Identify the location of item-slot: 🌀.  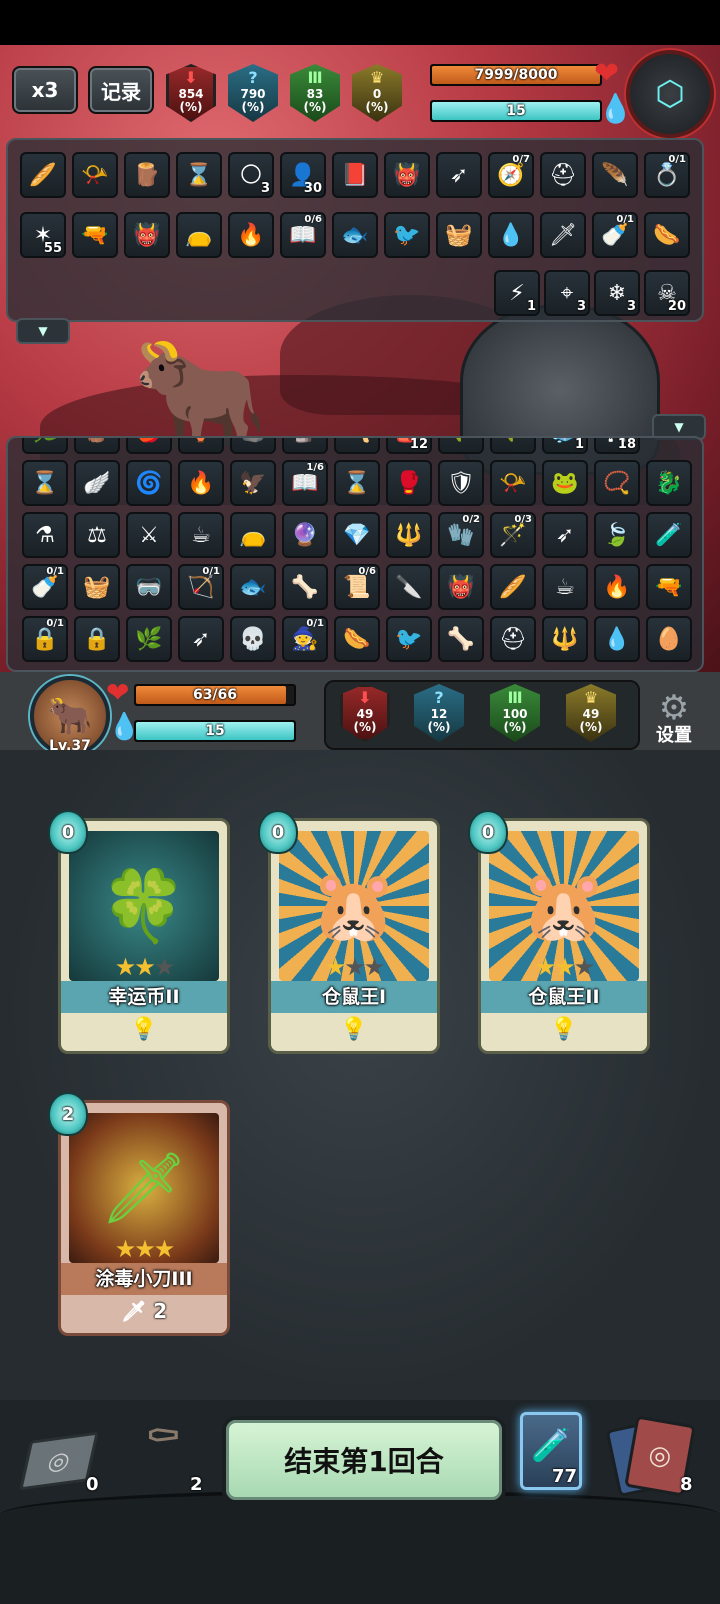
(149, 483).